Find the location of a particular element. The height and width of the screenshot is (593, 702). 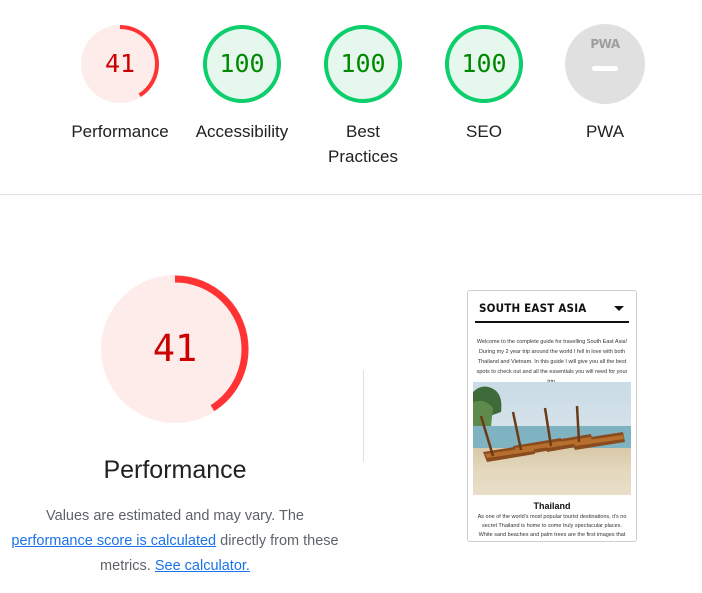

seo-label: SEO is located at coordinates (484, 131).